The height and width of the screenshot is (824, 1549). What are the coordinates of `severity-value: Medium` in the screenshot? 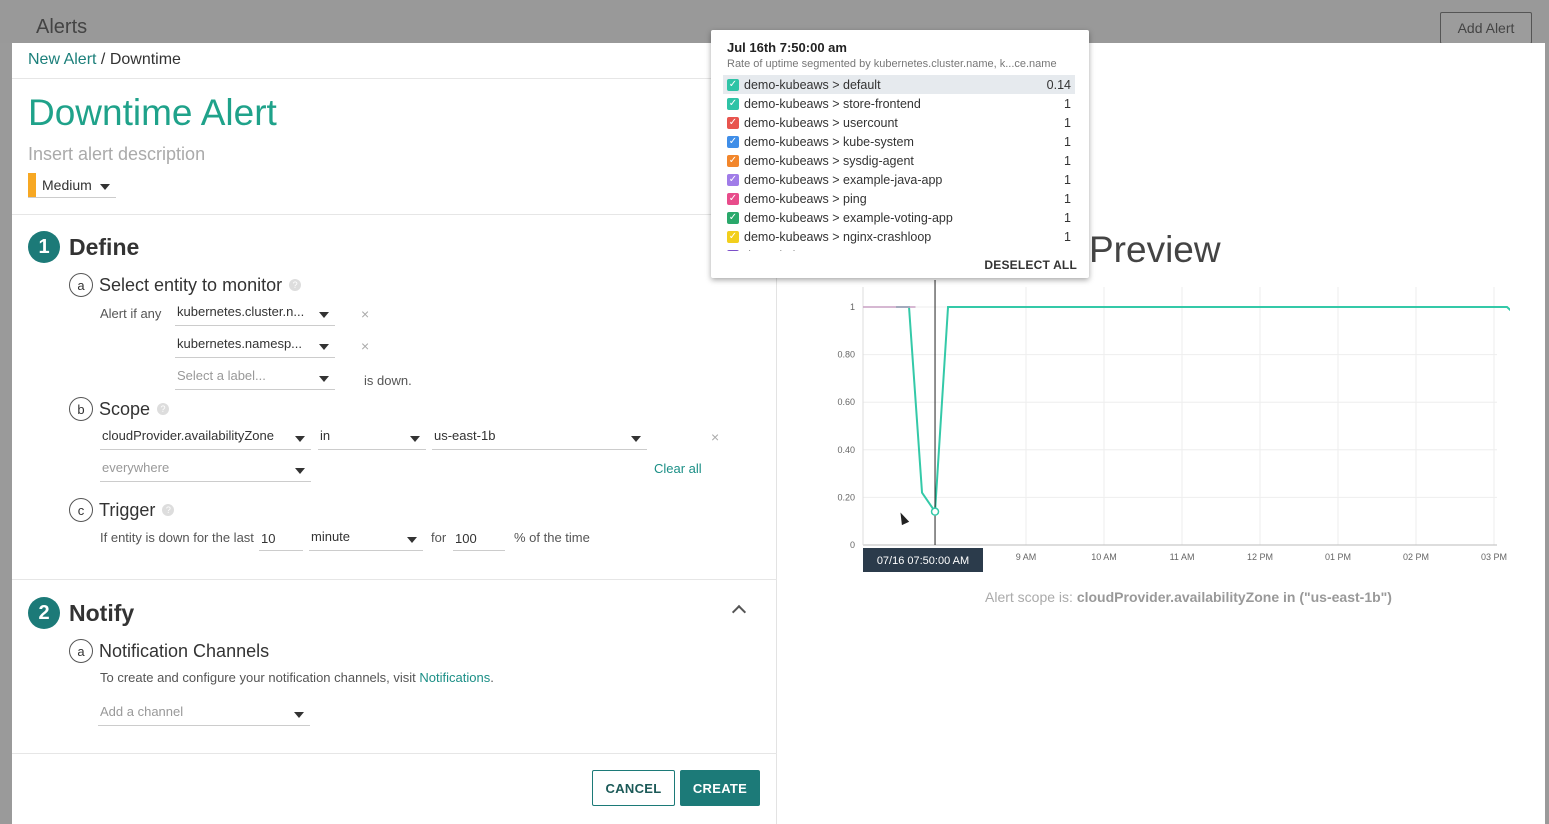 It's located at (67, 185).